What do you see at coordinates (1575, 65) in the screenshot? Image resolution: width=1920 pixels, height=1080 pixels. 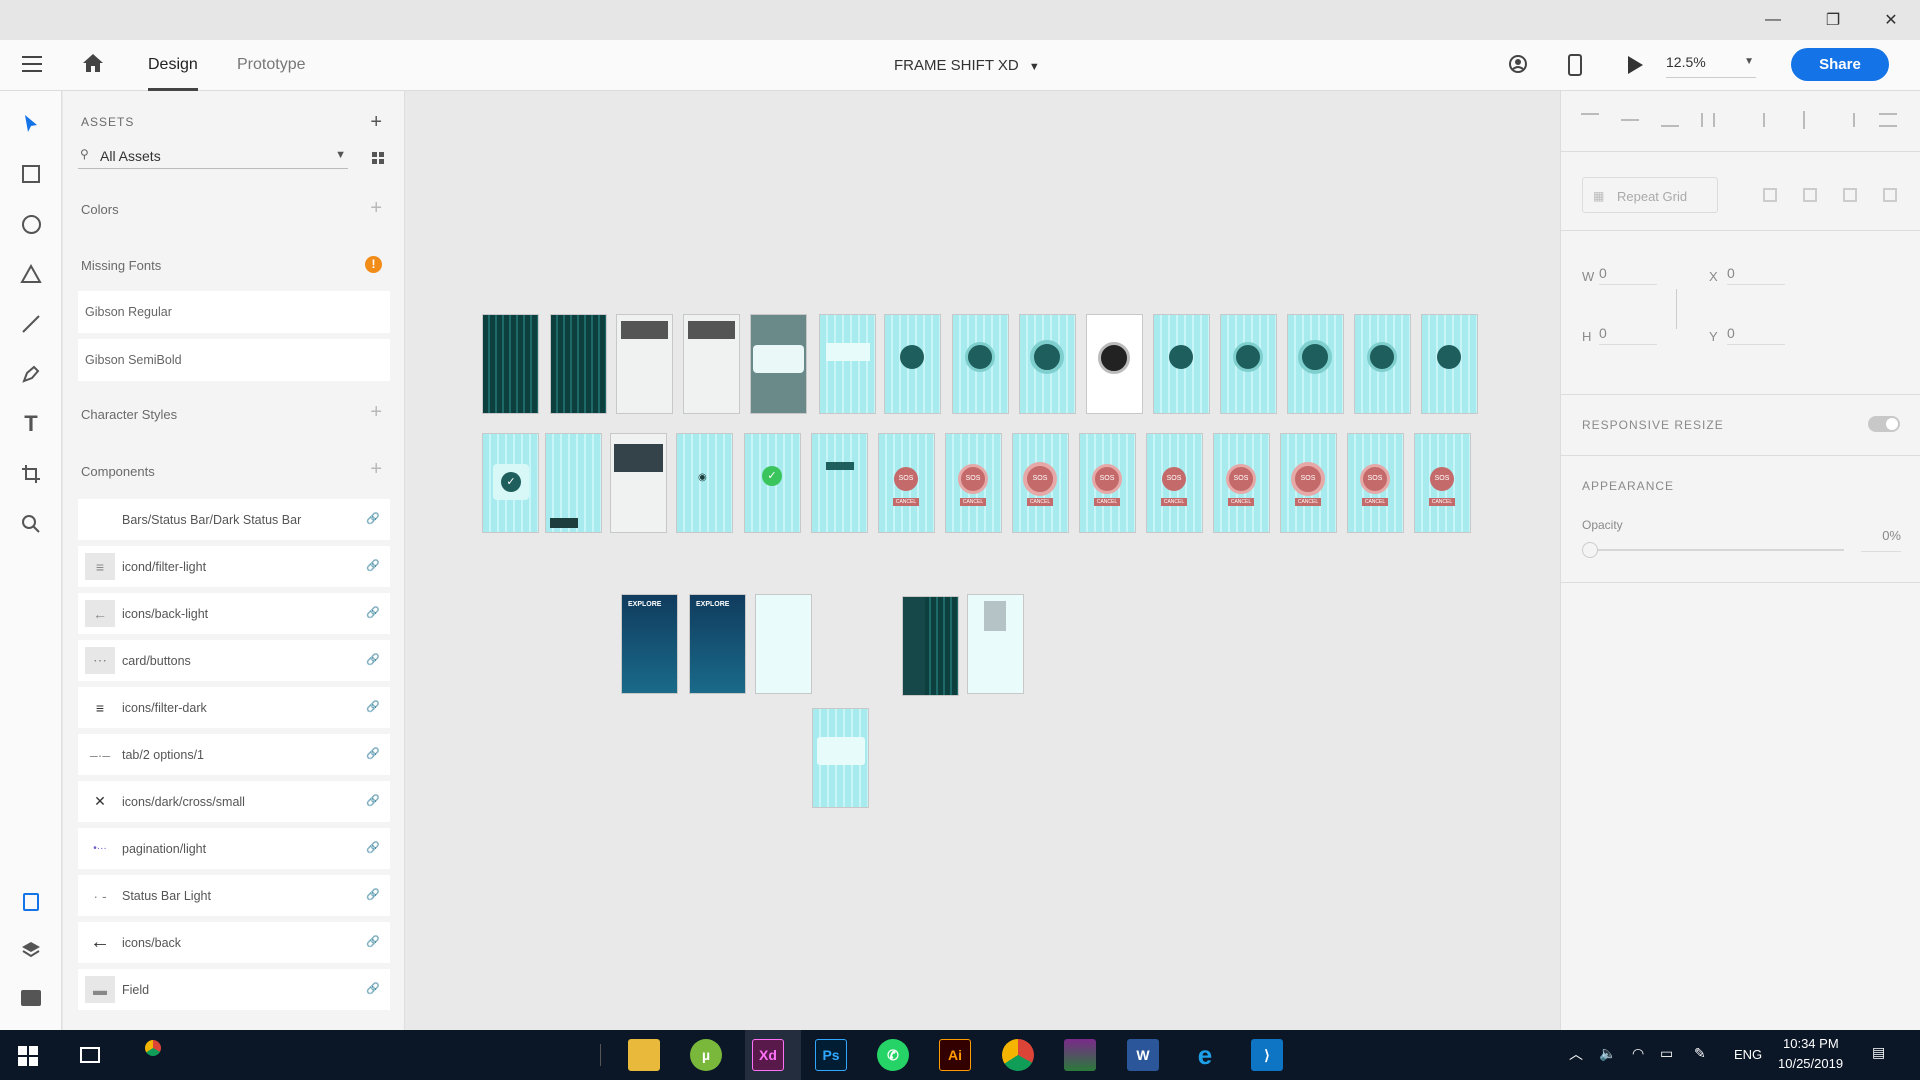 I see `device-preview-icon` at bounding box center [1575, 65].